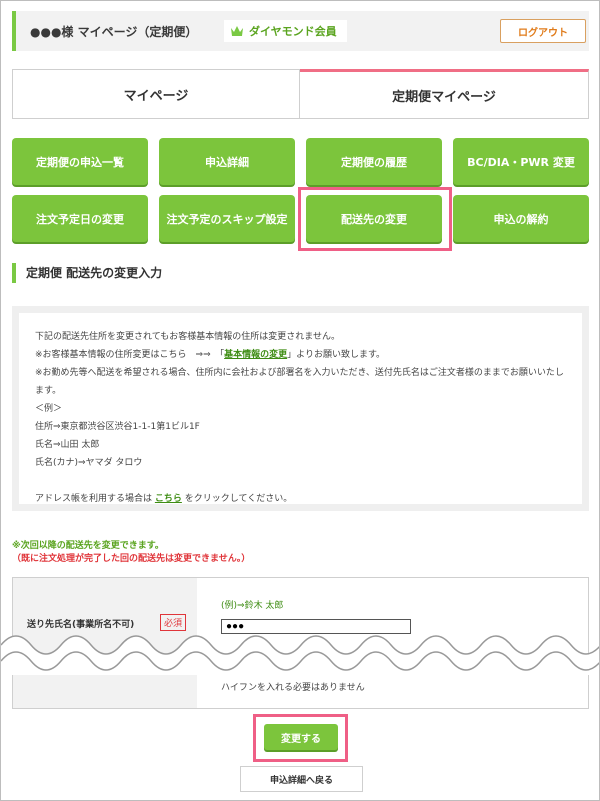 The width and height of the screenshot is (600, 801). I want to click on page-title: ●●●様 マイページ（定期便）, so click(114, 32).